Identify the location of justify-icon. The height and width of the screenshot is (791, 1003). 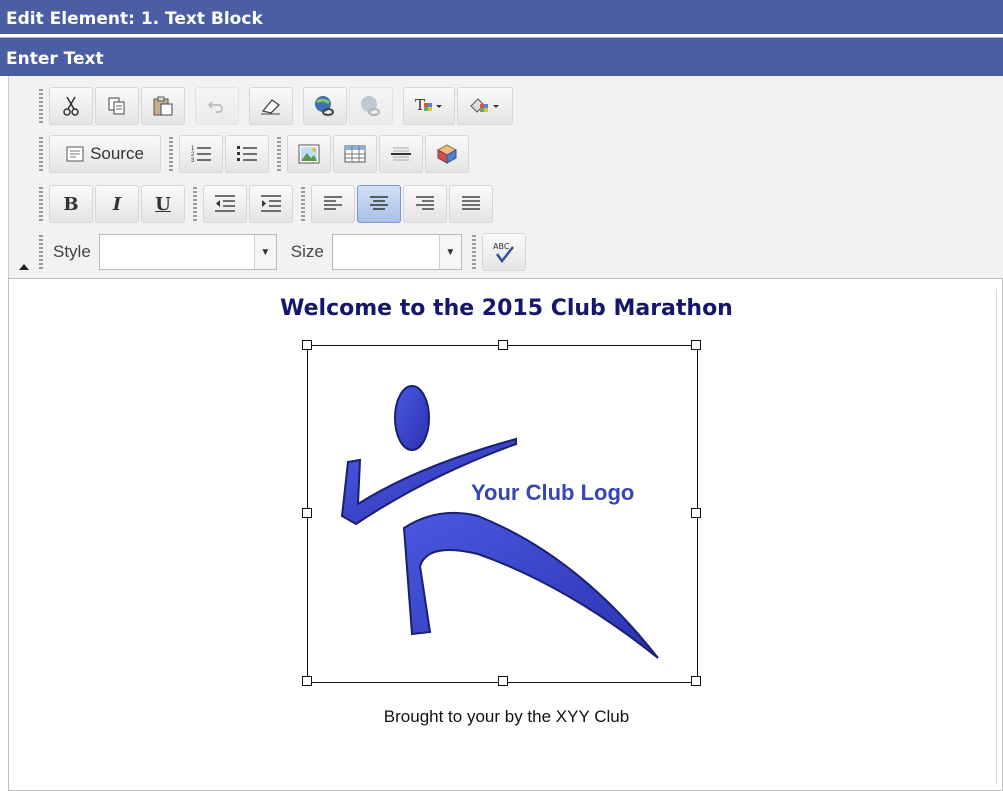
(471, 203).